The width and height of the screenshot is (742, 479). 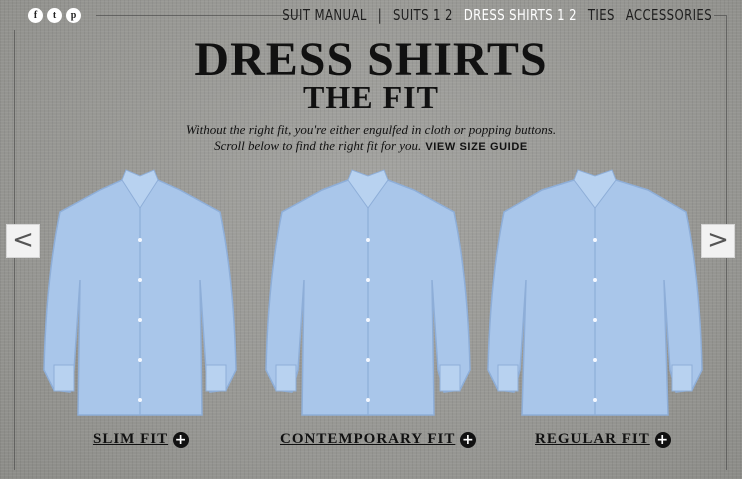 What do you see at coordinates (324, 15) in the screenshot?
I see `nav-suit-manual: SUIT MANUAL` at bounding box center [324, 15].